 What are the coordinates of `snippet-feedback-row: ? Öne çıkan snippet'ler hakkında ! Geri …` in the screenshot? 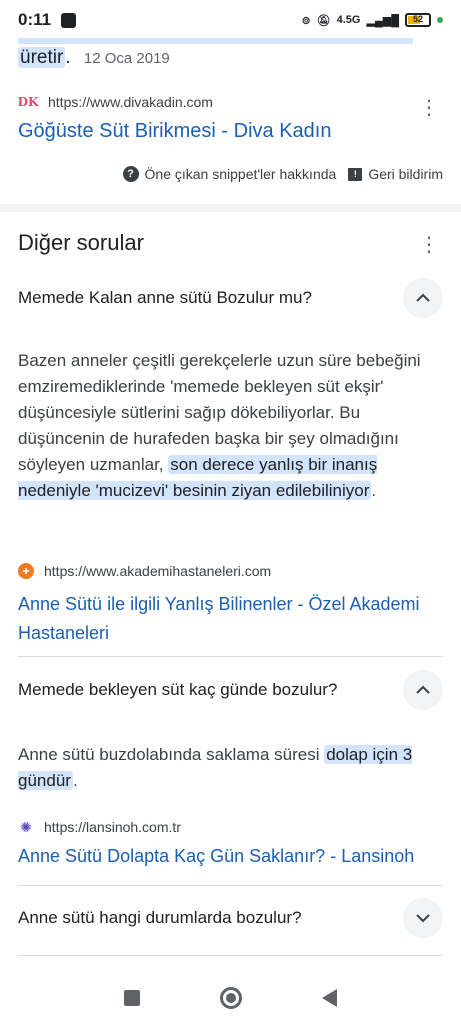 It's located at (282, 174).